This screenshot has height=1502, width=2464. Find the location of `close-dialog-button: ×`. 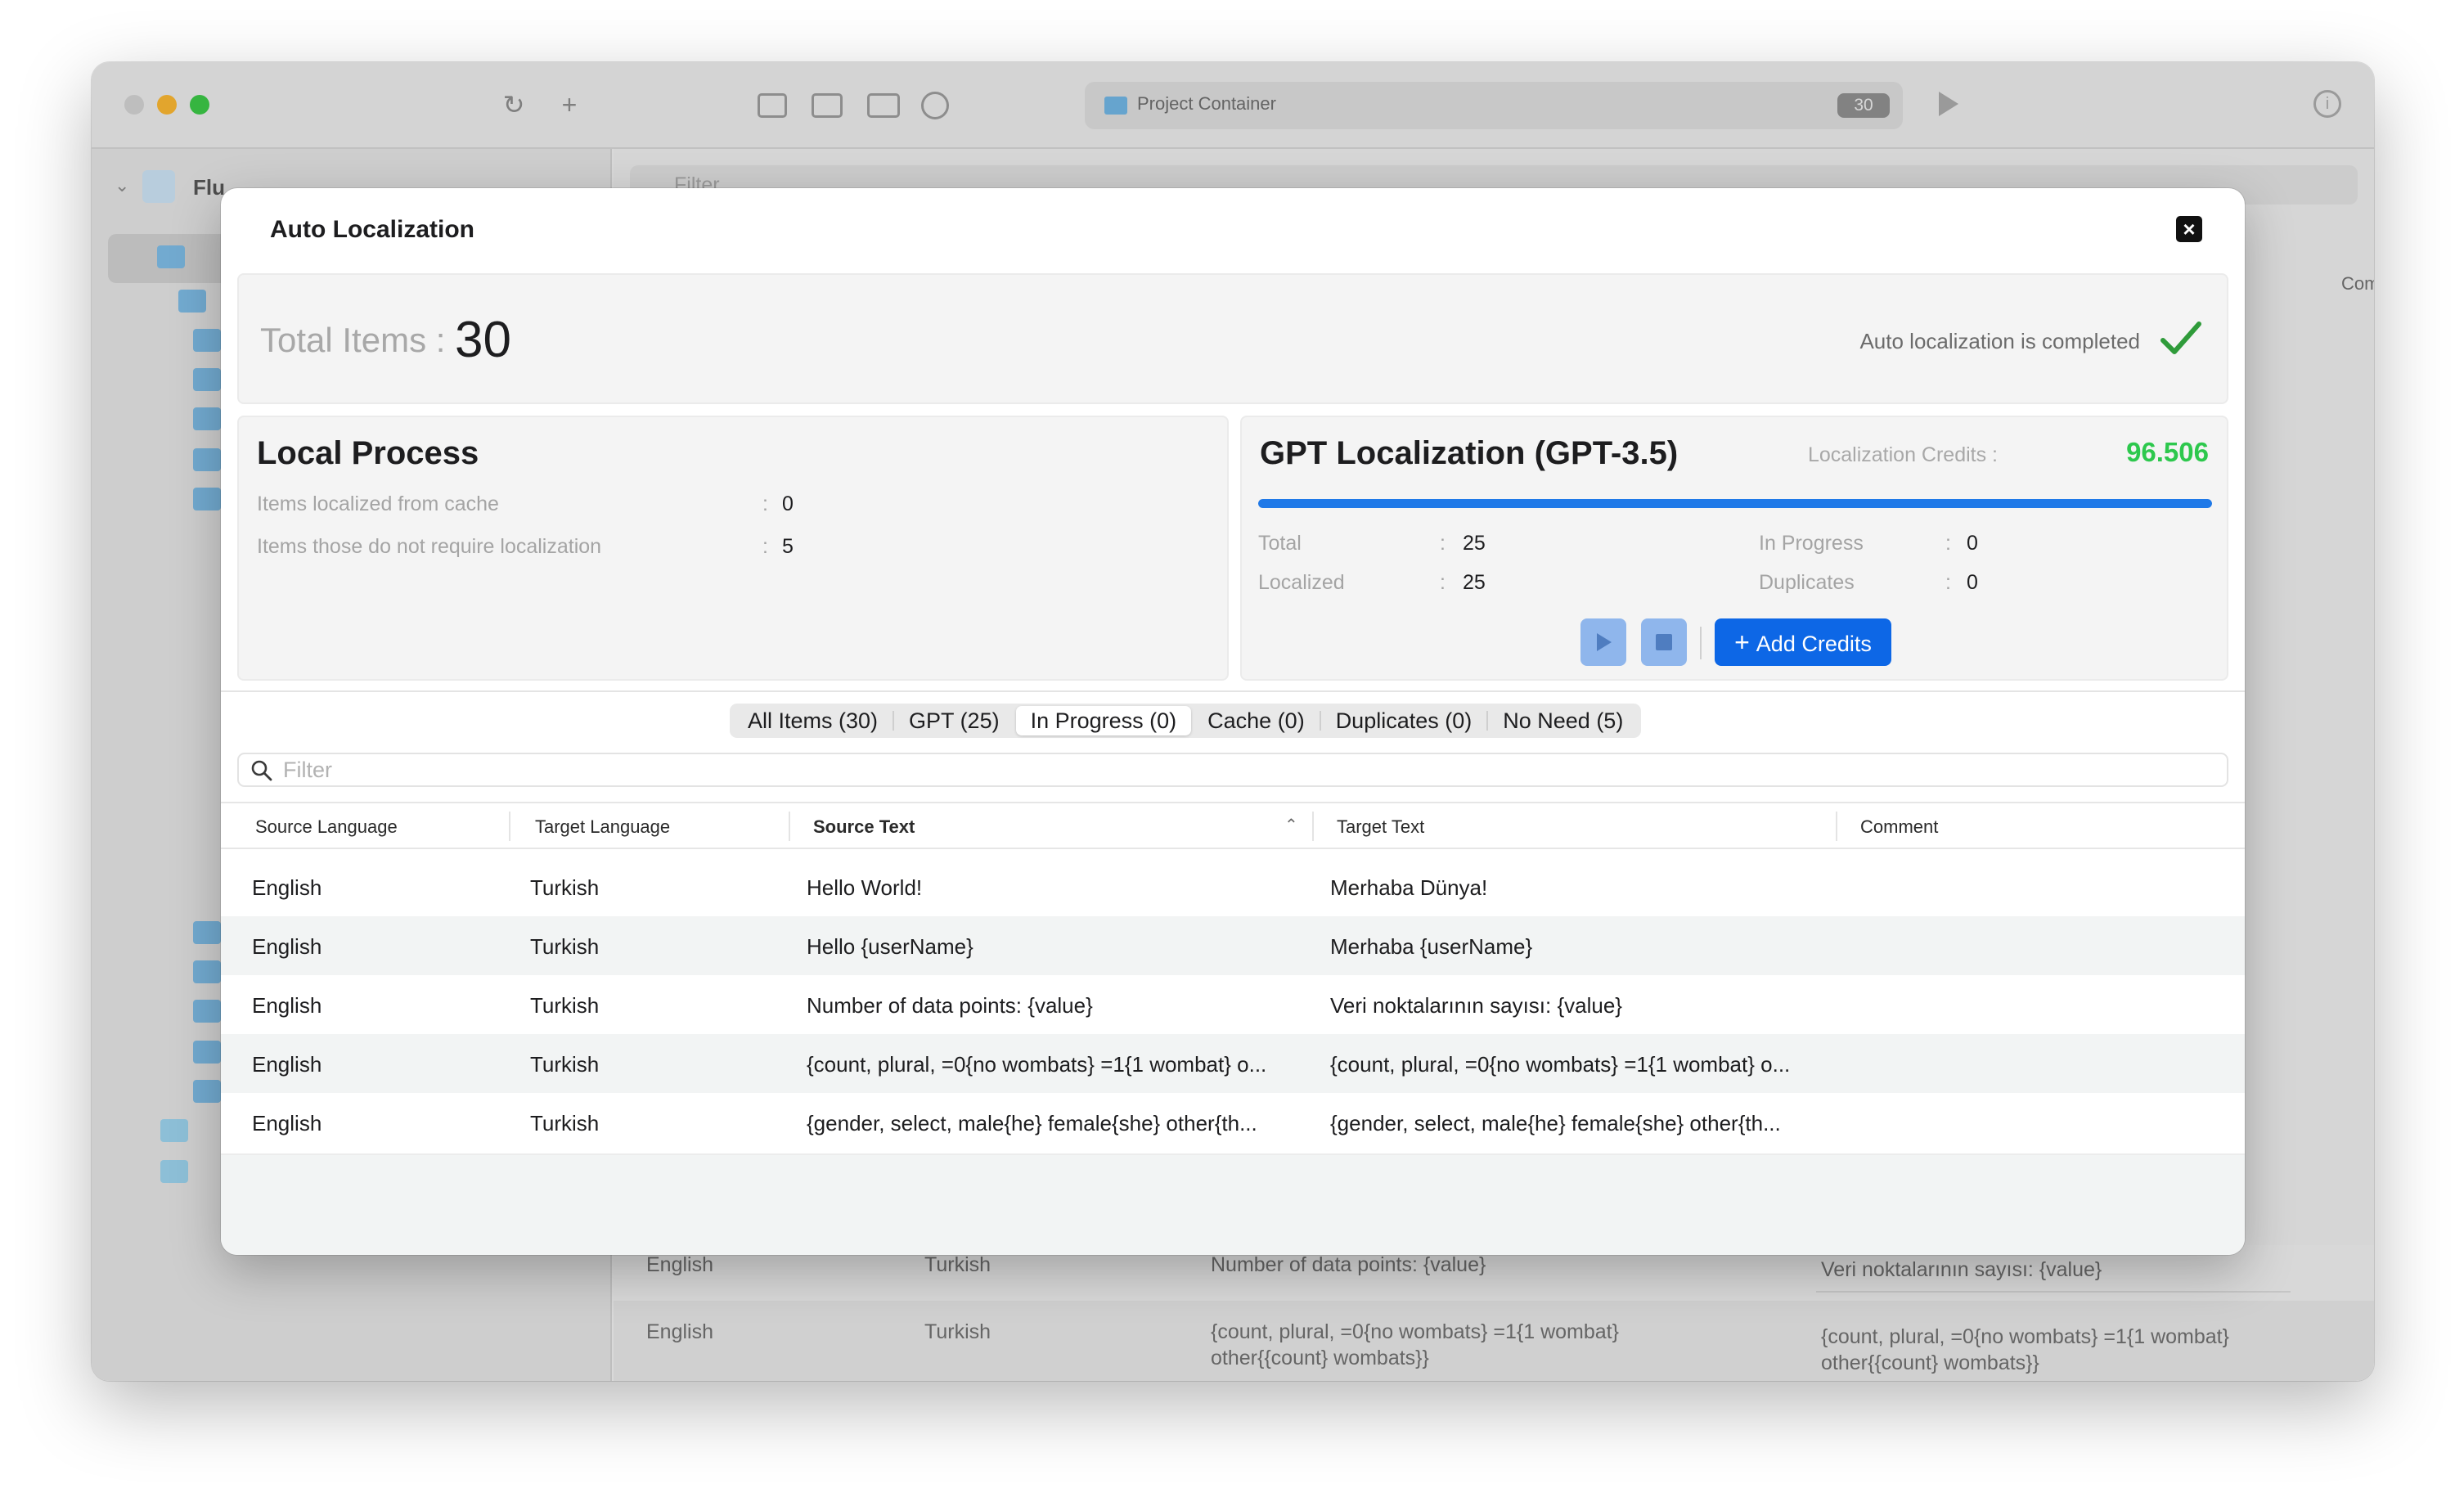

close-dialog-button: × is located at coordinates (2189, 229).